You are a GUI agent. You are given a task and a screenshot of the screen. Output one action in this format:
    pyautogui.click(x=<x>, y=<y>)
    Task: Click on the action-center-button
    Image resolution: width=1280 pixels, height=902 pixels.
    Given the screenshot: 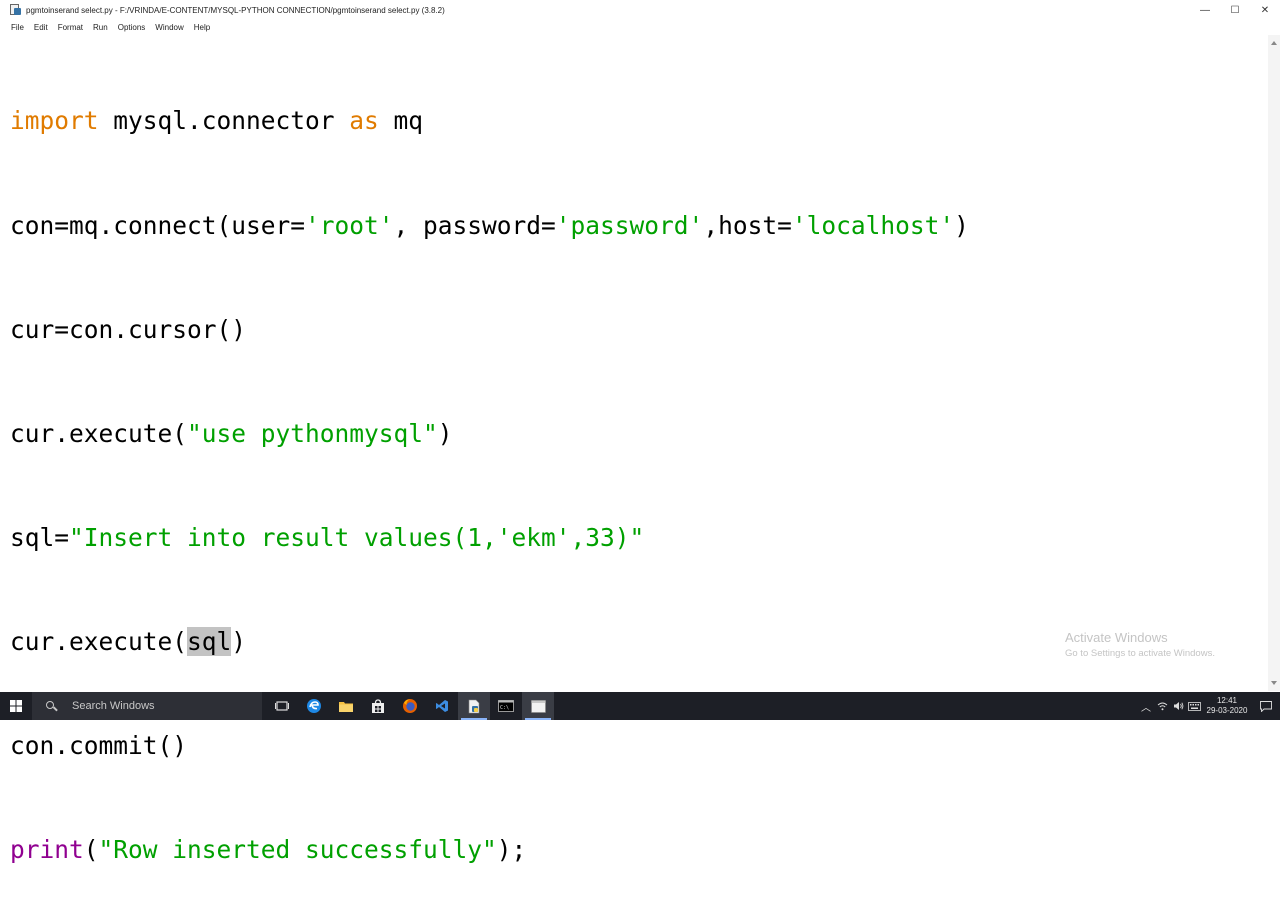 What is the action you would take?
    pyautogui.click(x=1266, y=706)
    